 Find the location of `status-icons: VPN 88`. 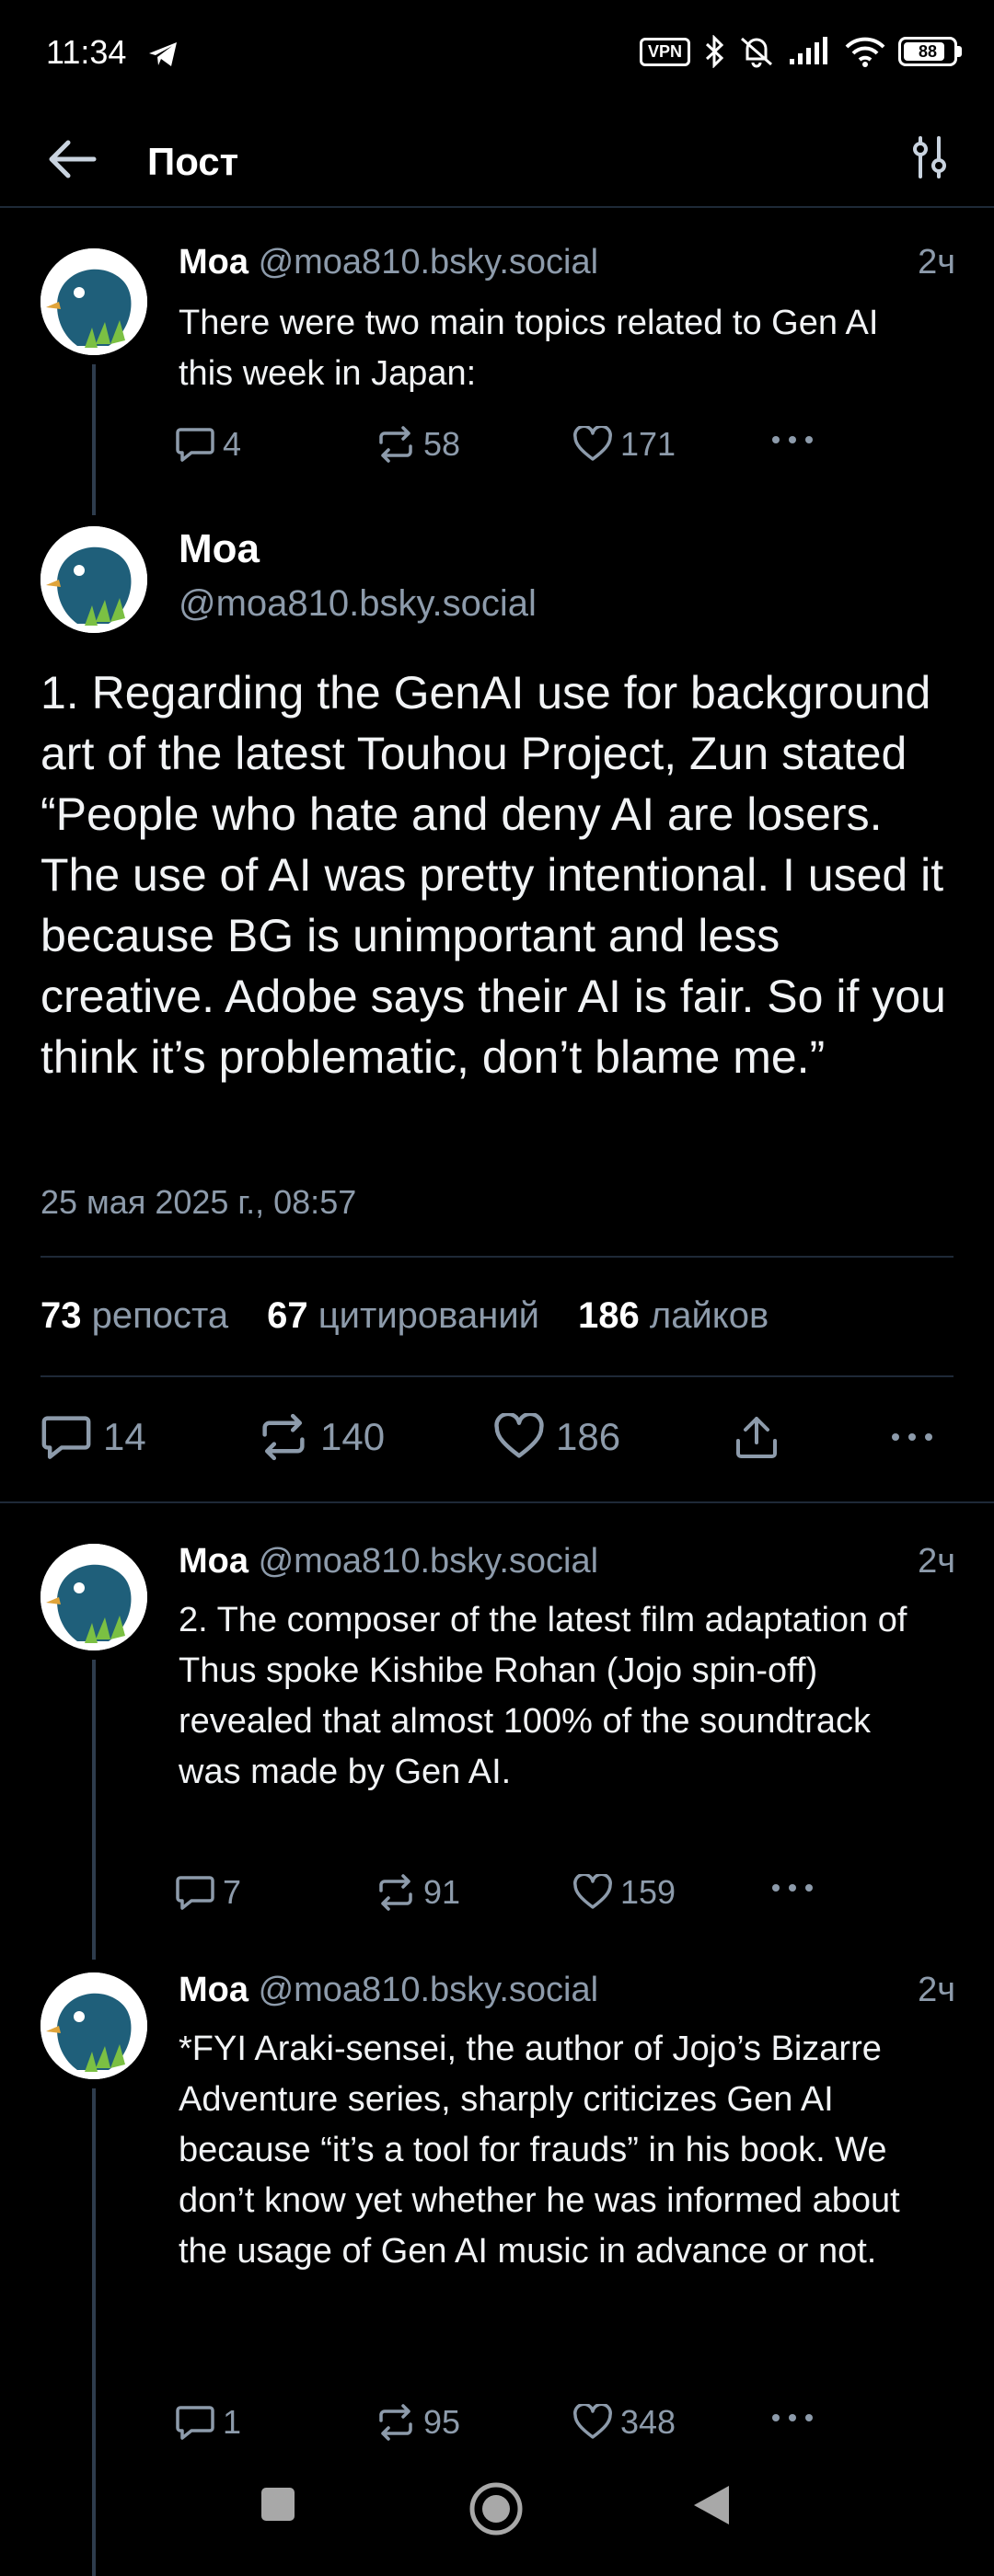

status-icons: VPN 88 is located at coordinates (801, 51).